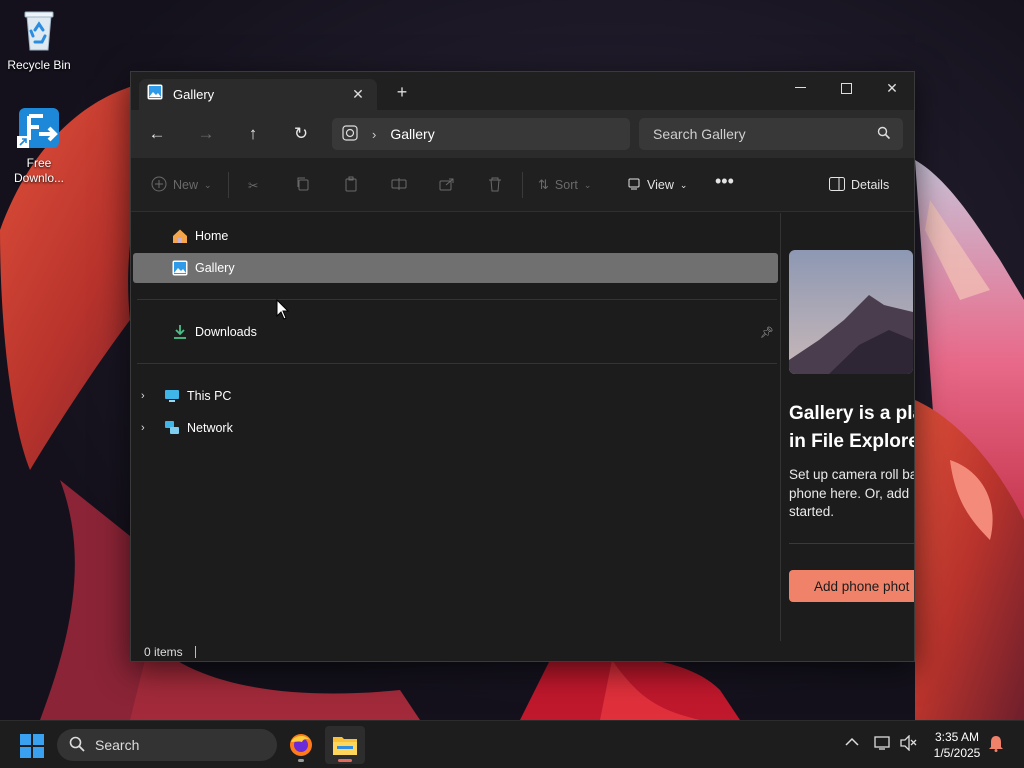 This screenshot has width=1024, height=768. I want to click on title-bar: Gallery ✕ + ✕, so click(522, 91).